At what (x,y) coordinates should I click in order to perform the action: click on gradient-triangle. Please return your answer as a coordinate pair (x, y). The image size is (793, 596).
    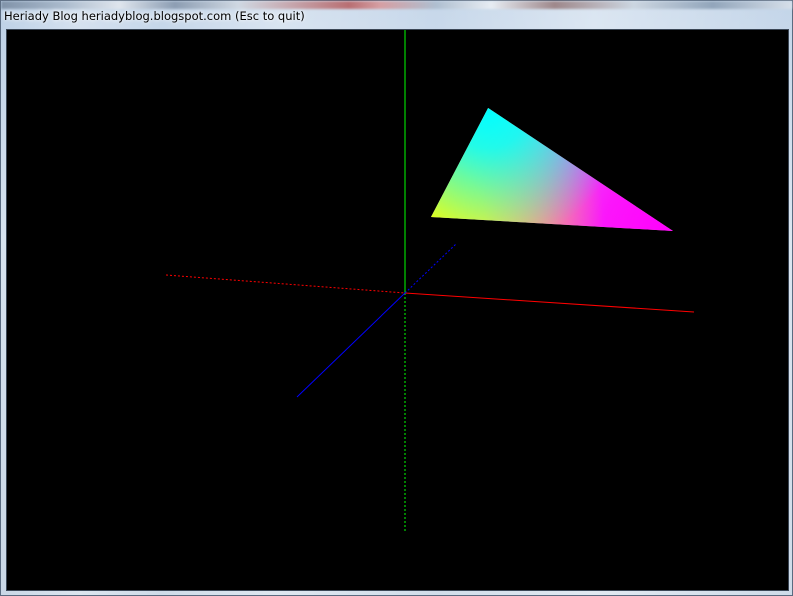
    Looking at the image, I should click on (552, 169).